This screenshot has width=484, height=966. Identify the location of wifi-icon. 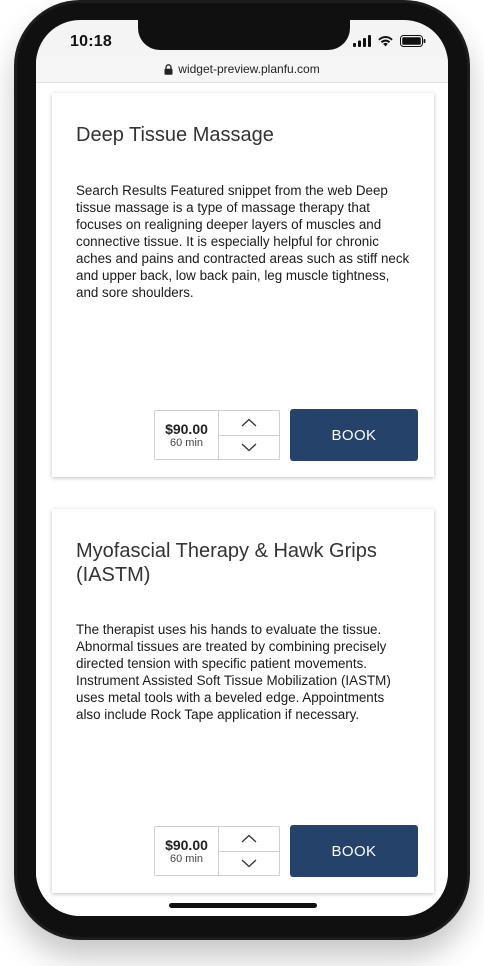
(385, 41).